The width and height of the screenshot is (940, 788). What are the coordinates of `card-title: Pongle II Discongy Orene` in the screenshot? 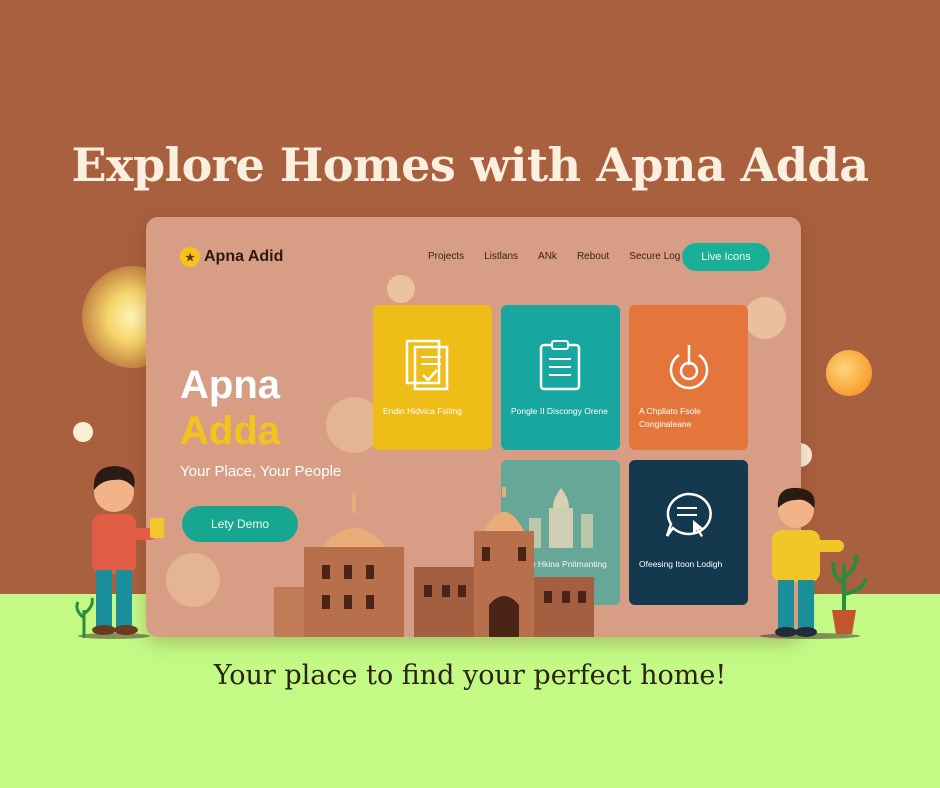 It's located at (559, 411).